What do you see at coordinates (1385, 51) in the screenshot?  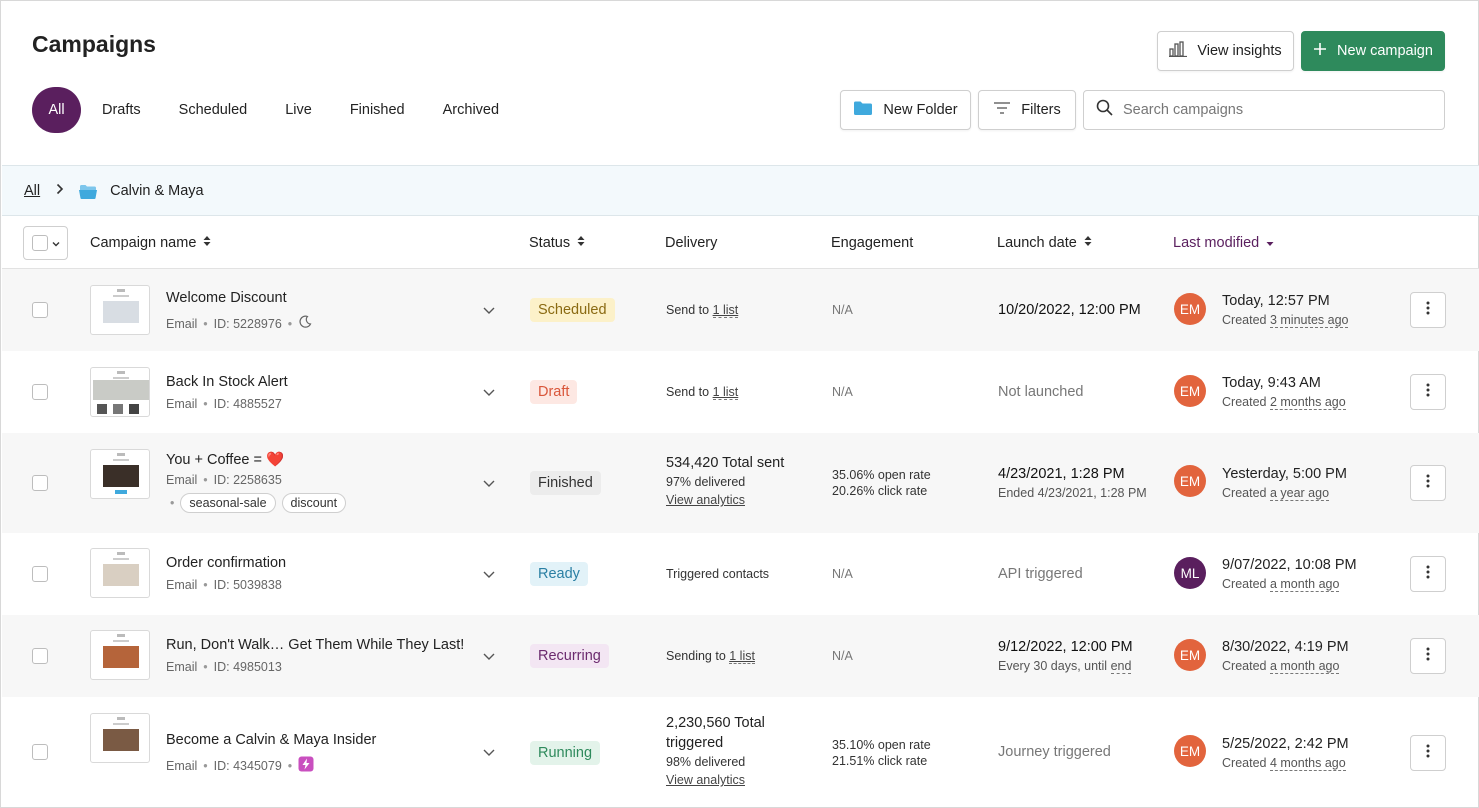 I see `new-campaign-label: New campaign` at bounding box center [1385, 51].